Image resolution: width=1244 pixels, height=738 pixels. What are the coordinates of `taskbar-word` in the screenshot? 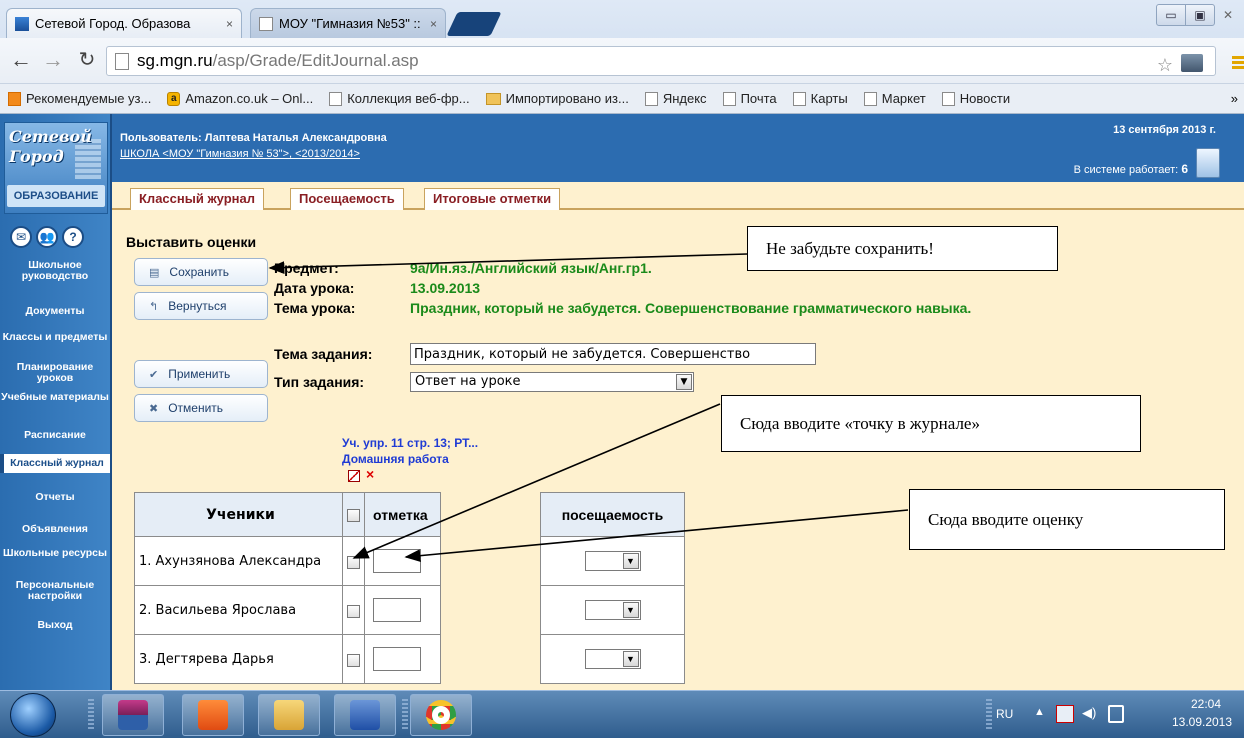 It's located at (365, 715).